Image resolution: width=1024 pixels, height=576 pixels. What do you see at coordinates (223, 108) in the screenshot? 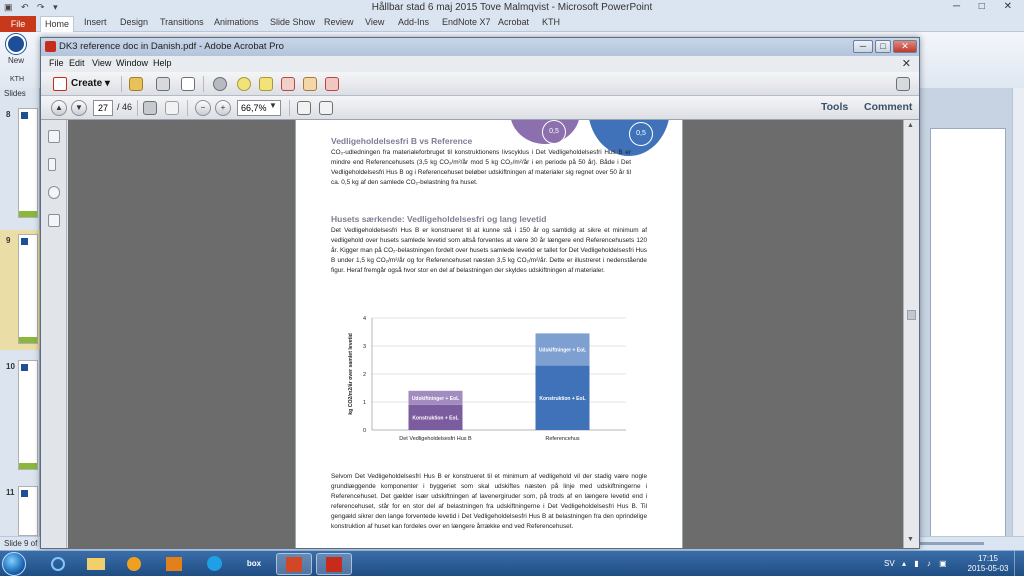
I see `zoom-in-button: +` at bounding box center [223, 108].